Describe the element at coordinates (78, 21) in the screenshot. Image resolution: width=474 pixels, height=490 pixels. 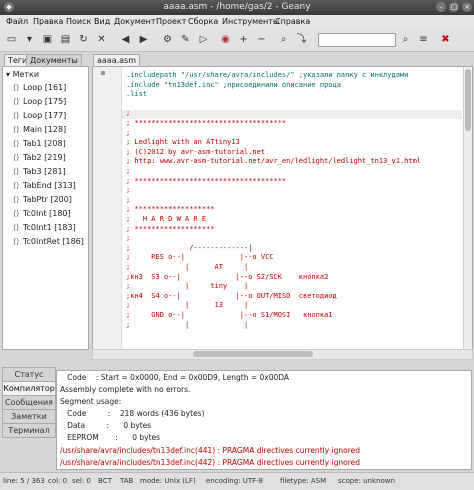
I see `menu-search: Поиск` at that location.